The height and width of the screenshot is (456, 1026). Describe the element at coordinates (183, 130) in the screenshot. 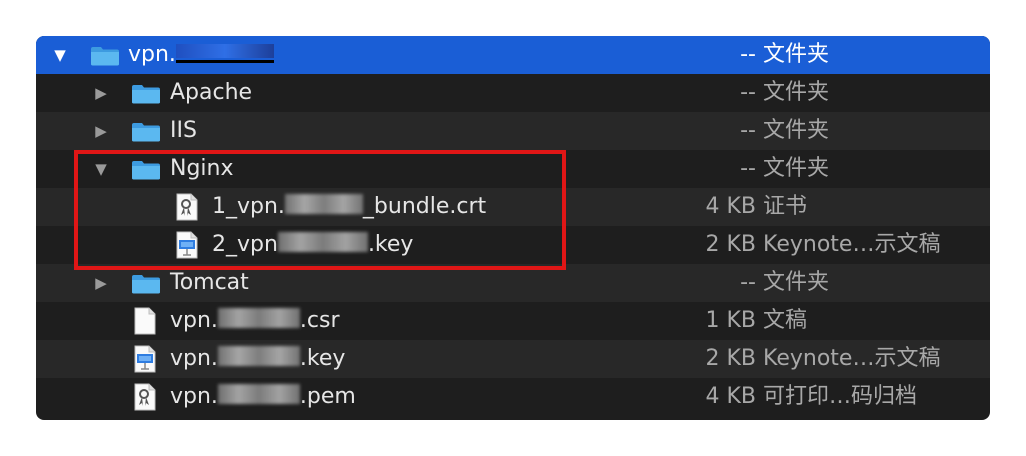

I see `file-name: IIS` at that location.